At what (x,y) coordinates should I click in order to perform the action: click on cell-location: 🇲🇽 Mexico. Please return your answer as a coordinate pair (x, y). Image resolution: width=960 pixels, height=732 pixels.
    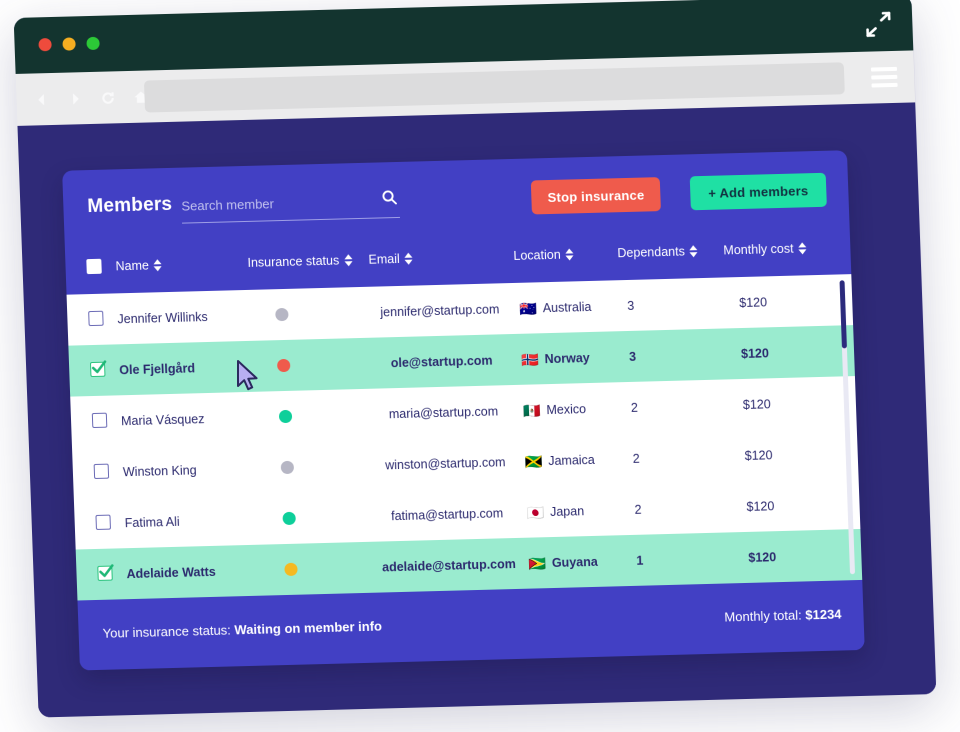
    Looking at the image, I should click on (554, 410).